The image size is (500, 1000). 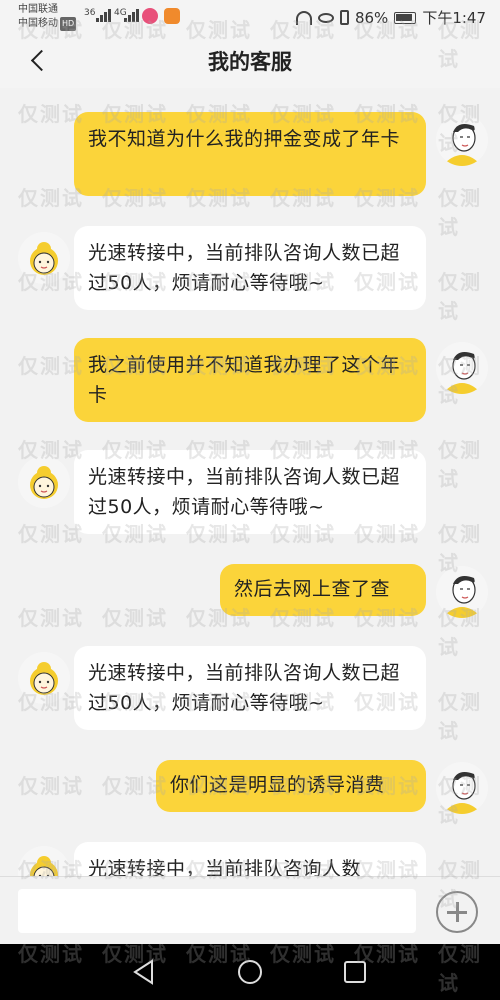 I want to click on message-bubble-user: 你们这是明显的诱导消费, so click(x=291, y=786).